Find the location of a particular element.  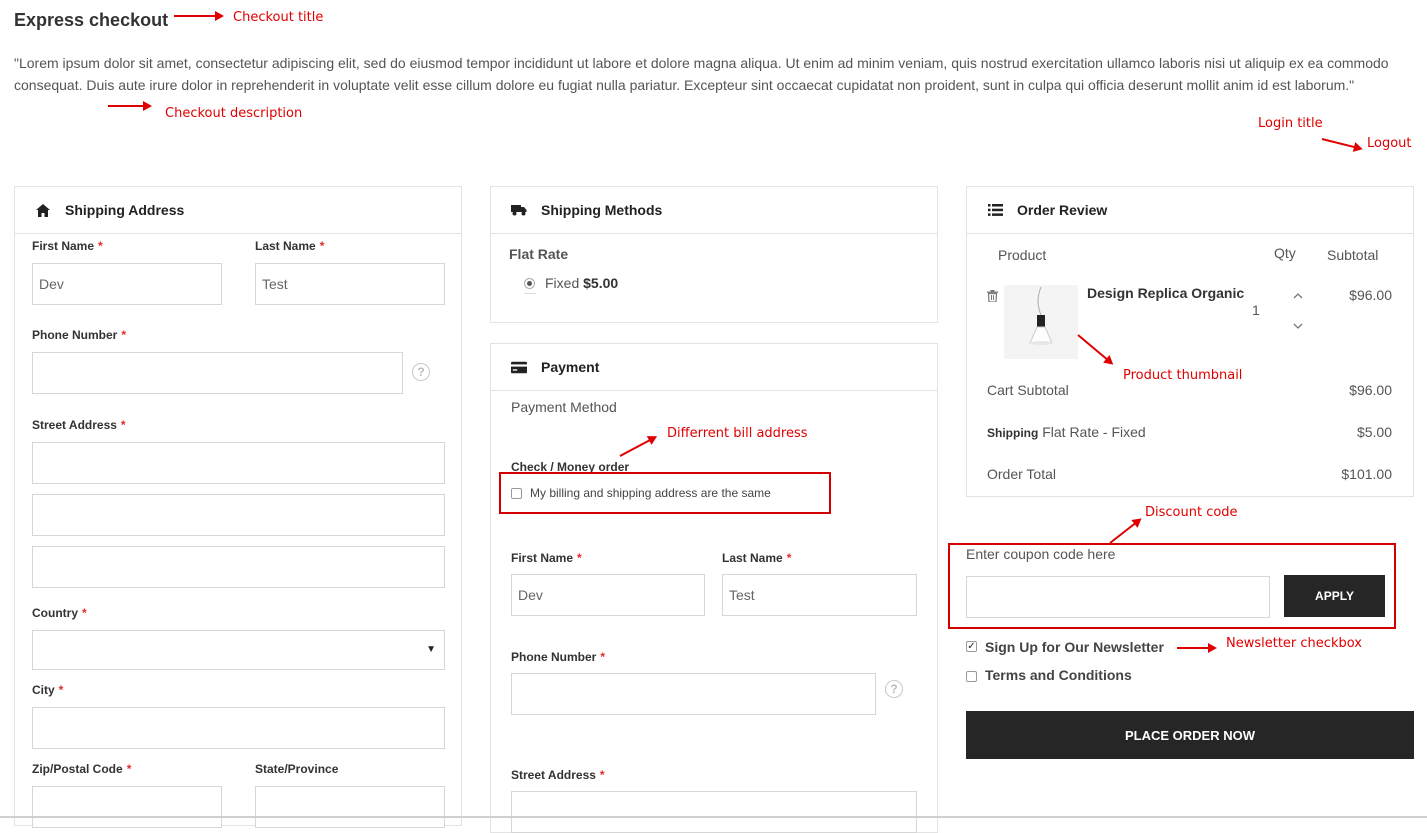

shipping-methods-panel: Shipping Methods Flat Rate Fixed $5.00 is located at coordinates (714, 254).